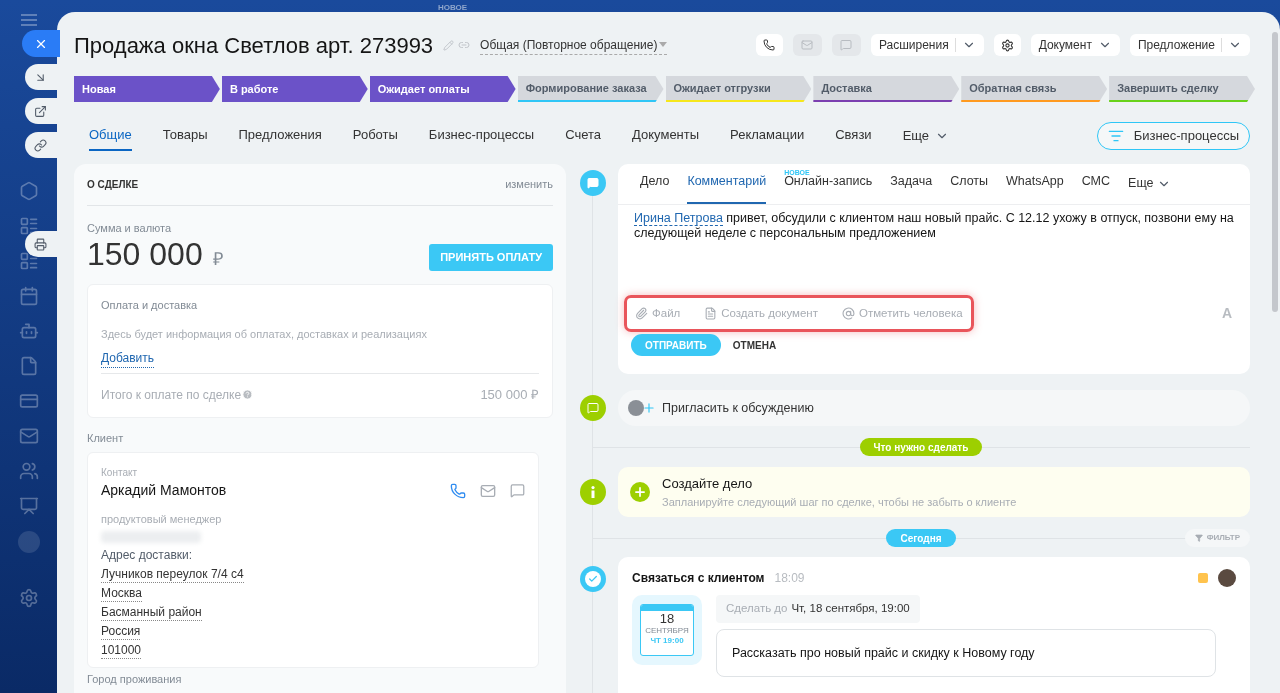 The image size is (1280, 693). What do you see at coordinates (28, 20) in the screenshot?
I see `menu-icon` at bounding box center [28, 20].